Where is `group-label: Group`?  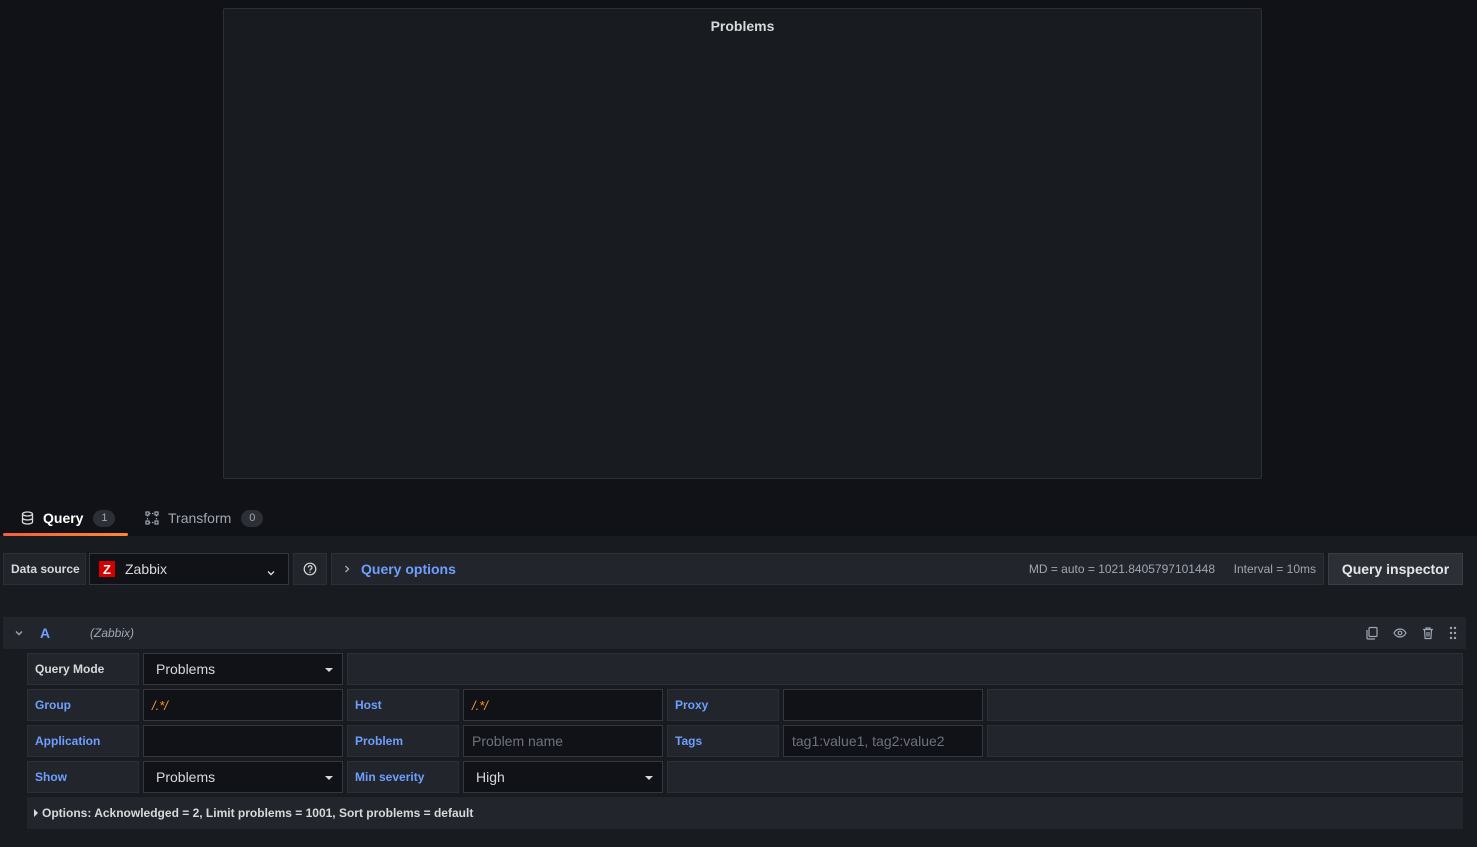 group-label: Group is located at coordinates (83, 705).